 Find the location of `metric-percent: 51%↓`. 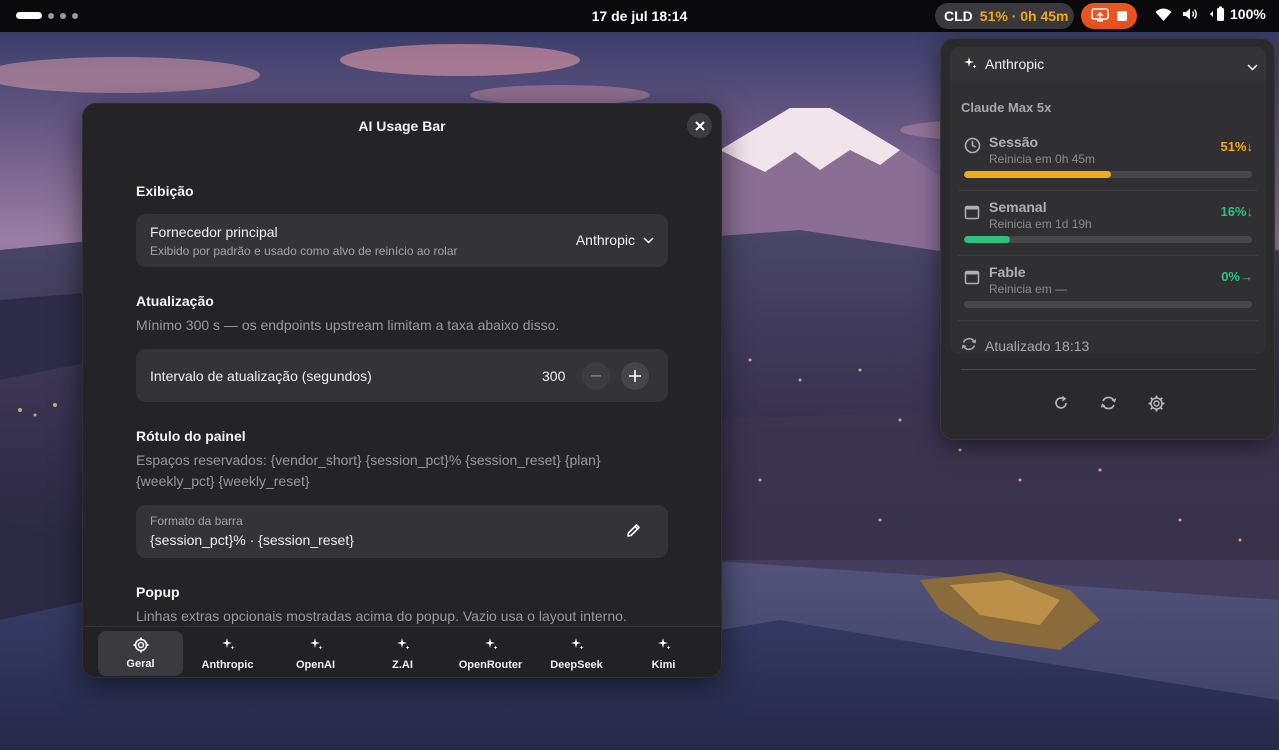

metric-percent: 51%↓ is located at coordinates (1236, 146).